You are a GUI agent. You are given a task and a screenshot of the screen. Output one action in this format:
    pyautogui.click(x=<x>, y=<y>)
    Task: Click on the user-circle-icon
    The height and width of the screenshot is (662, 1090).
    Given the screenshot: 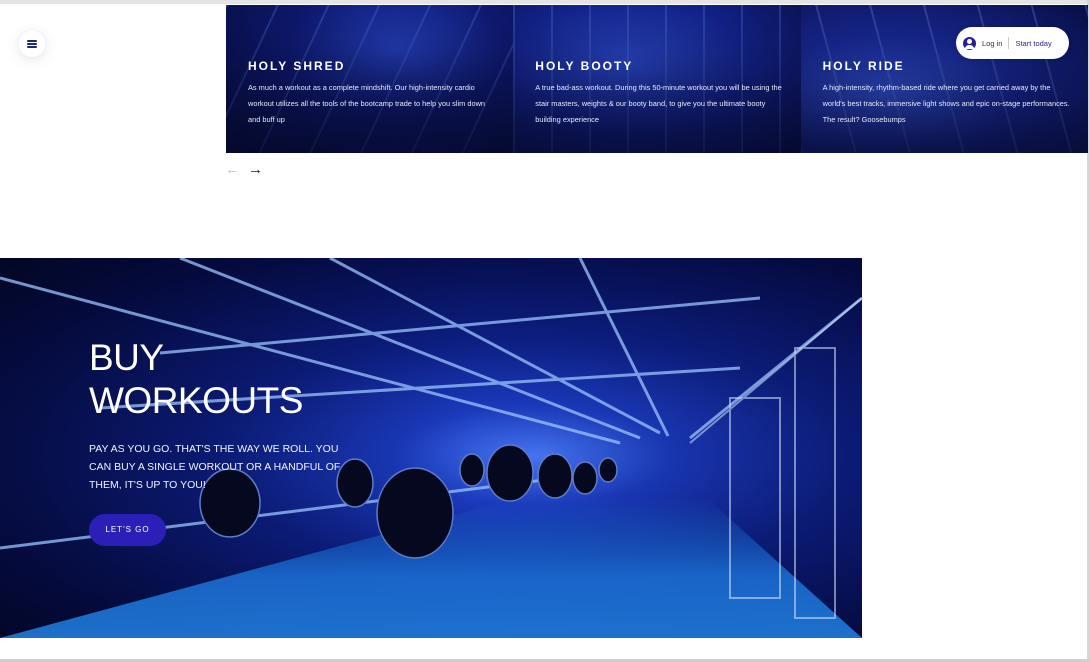 What is the action you would take?
    pyautogui.click(x=969, y=43)
    